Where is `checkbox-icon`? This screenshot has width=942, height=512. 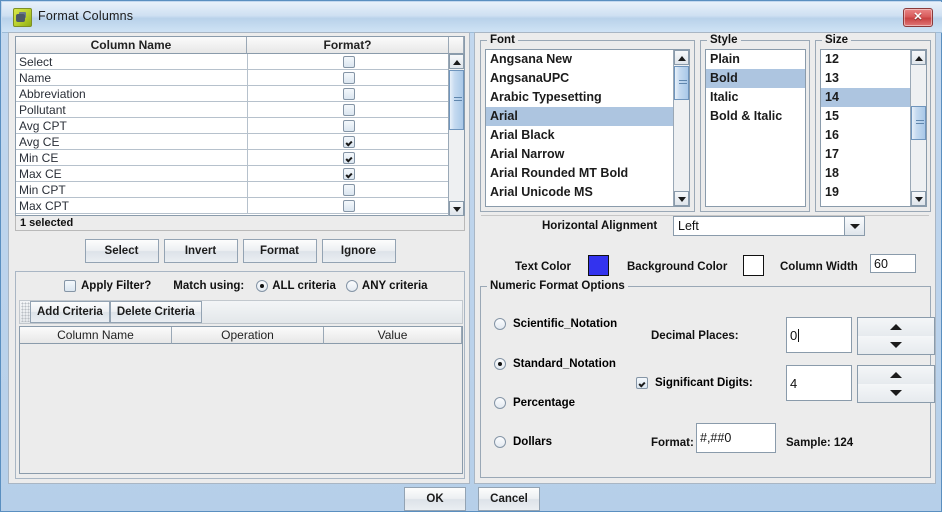
checkbox-icon is located at coordinates (349, 157).